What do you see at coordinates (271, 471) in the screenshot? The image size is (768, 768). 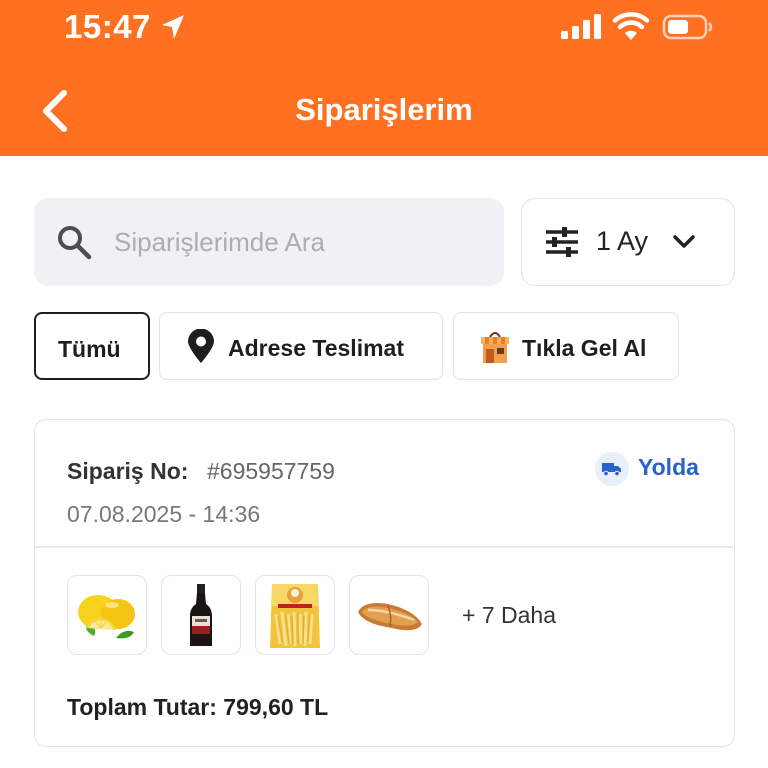 I see `order-number: #695957759` at bounding box center [271, 471].